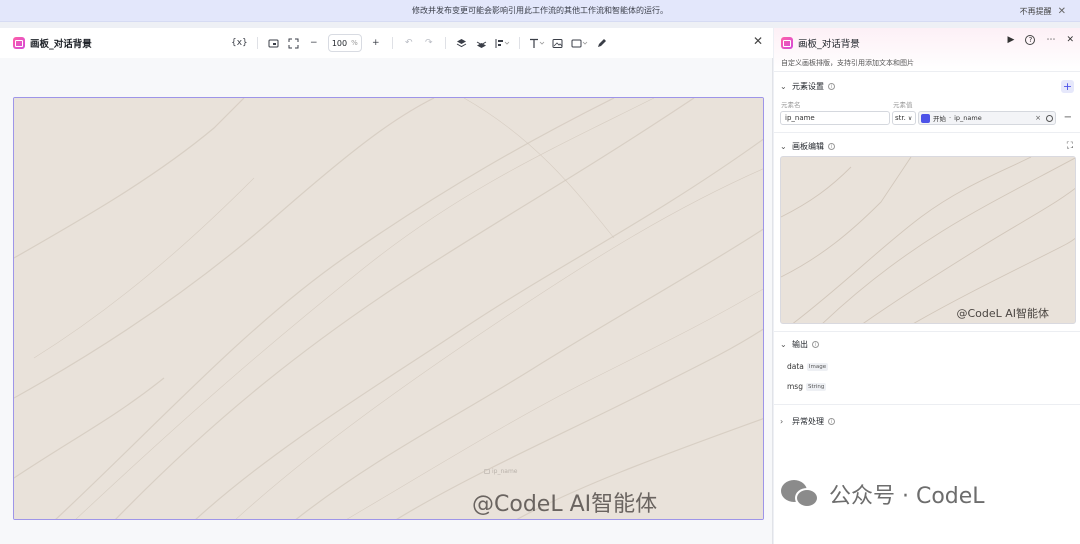  Describe the element at coordinates (1049, 118) in the screenshot. I see `settings-icon` at that location.